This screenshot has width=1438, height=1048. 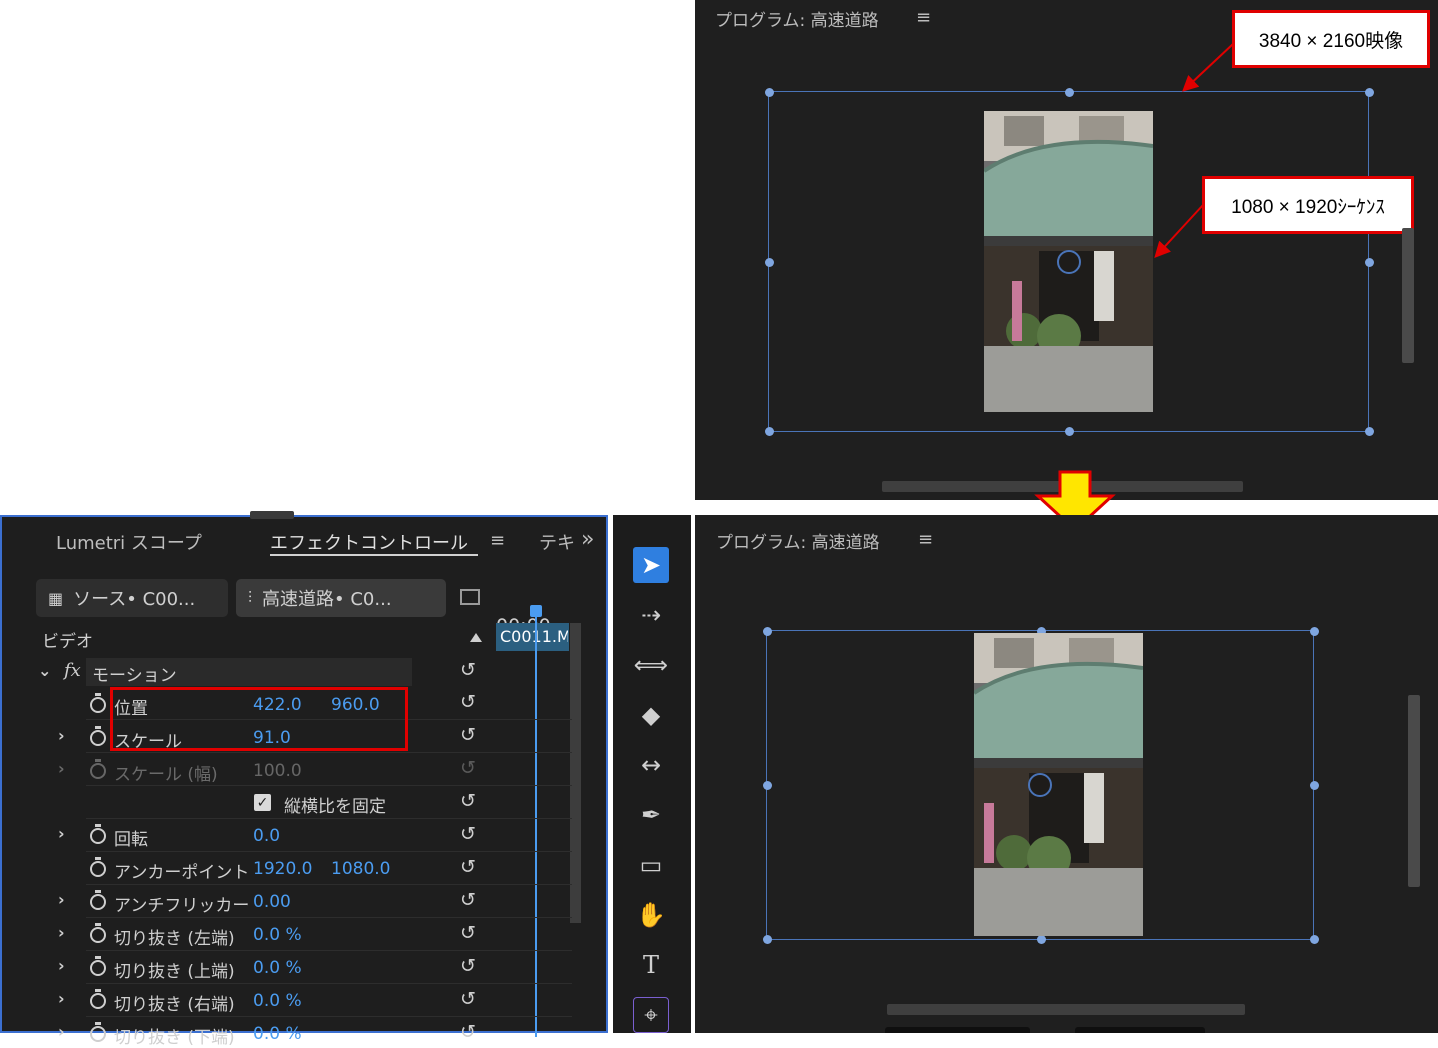 I want to click on reframe-tool-icon: ⌖, so click(x=651, y=1015).